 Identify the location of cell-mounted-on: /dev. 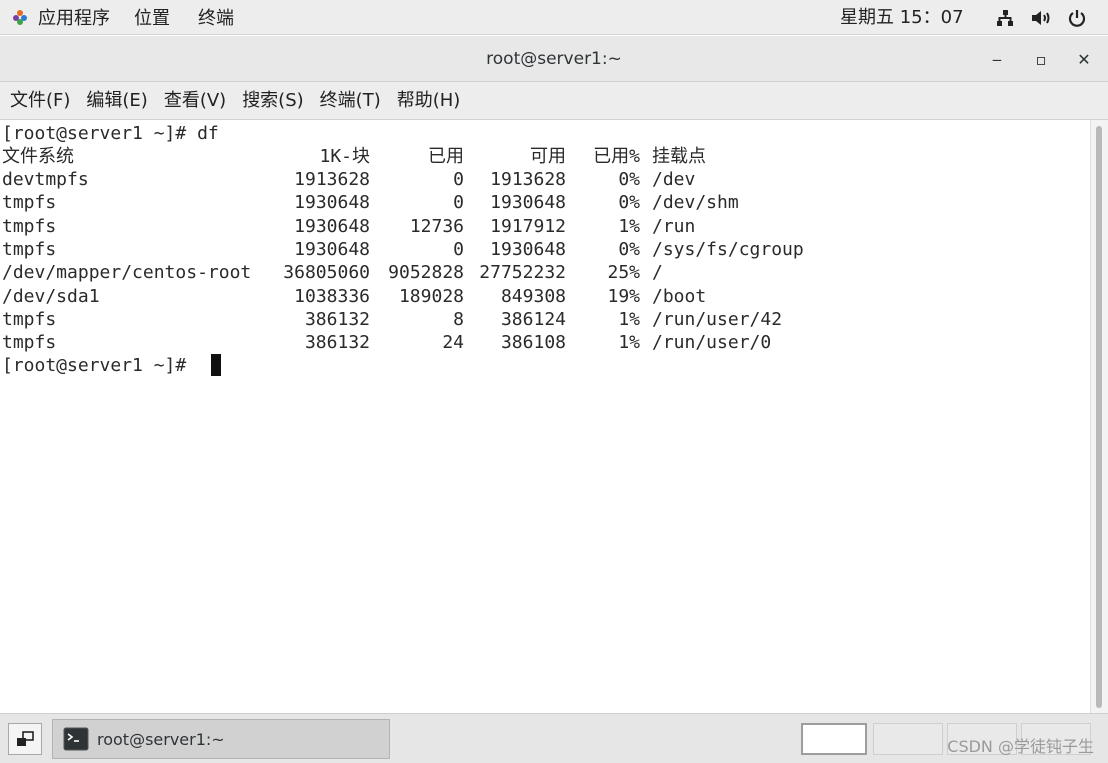
(674, 179).